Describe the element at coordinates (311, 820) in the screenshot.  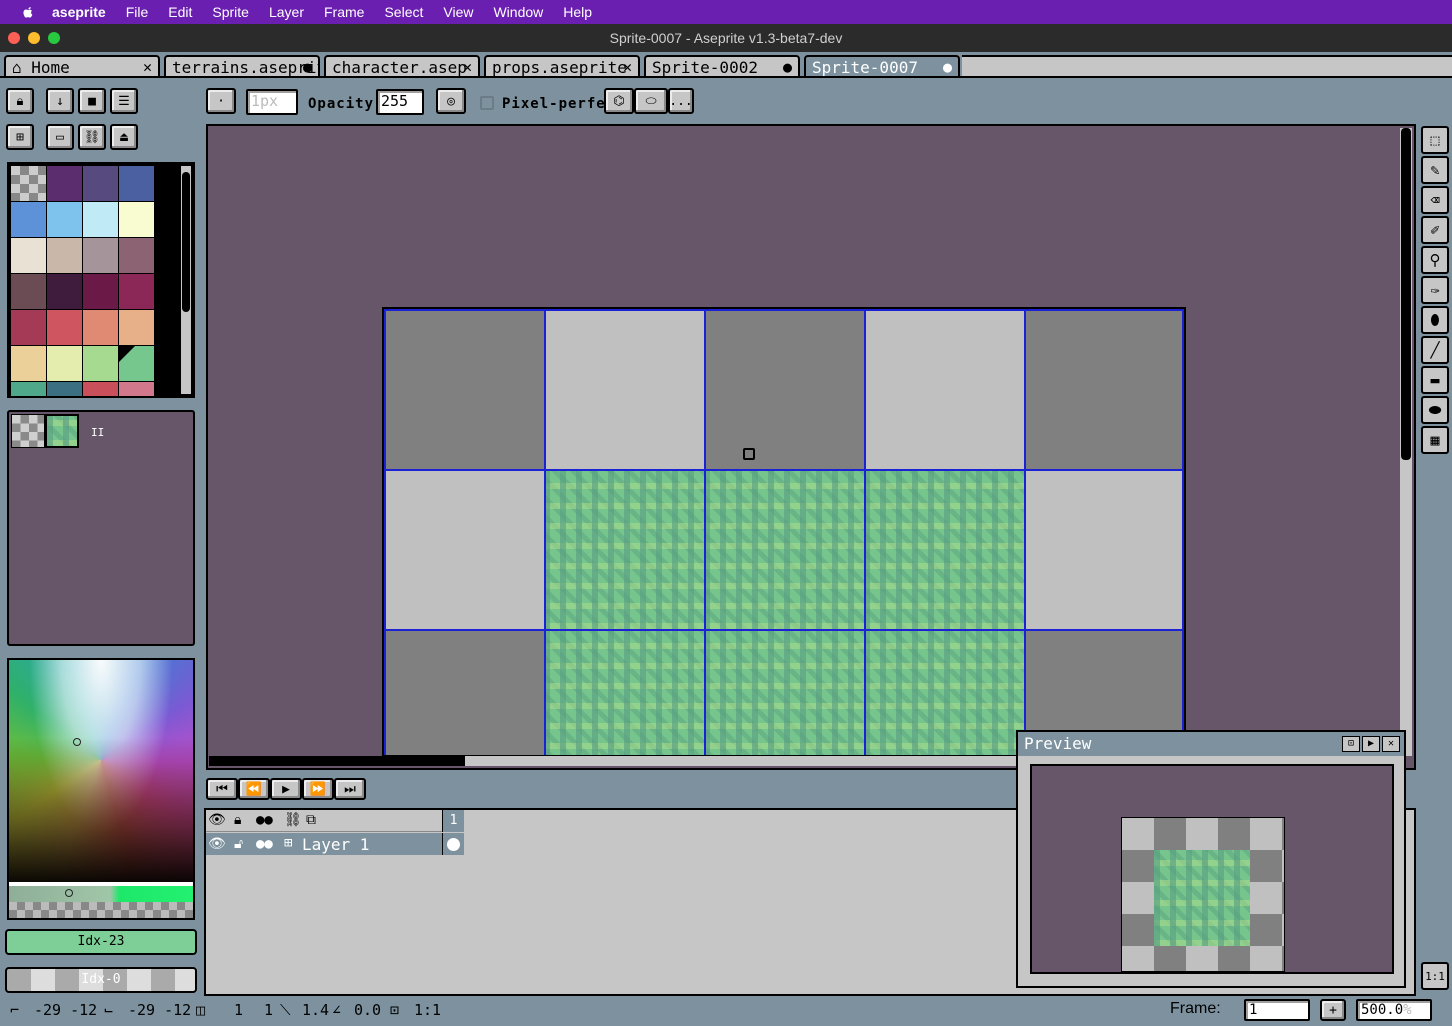
I see `layer-blend-icon: ⧉` at that location.